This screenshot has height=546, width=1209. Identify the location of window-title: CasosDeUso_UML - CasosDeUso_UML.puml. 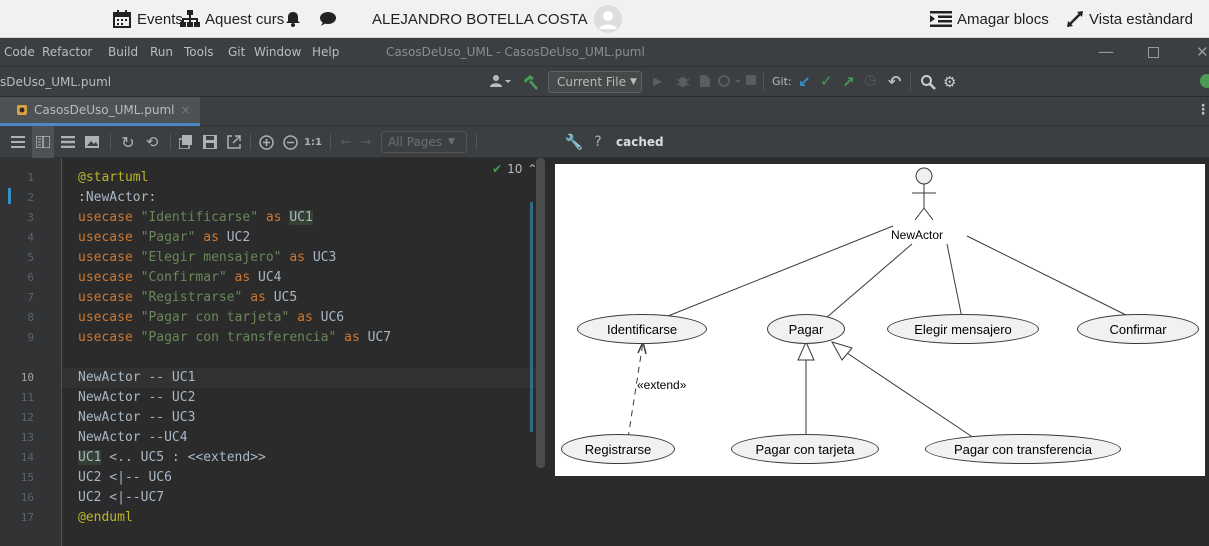
(515, 52).